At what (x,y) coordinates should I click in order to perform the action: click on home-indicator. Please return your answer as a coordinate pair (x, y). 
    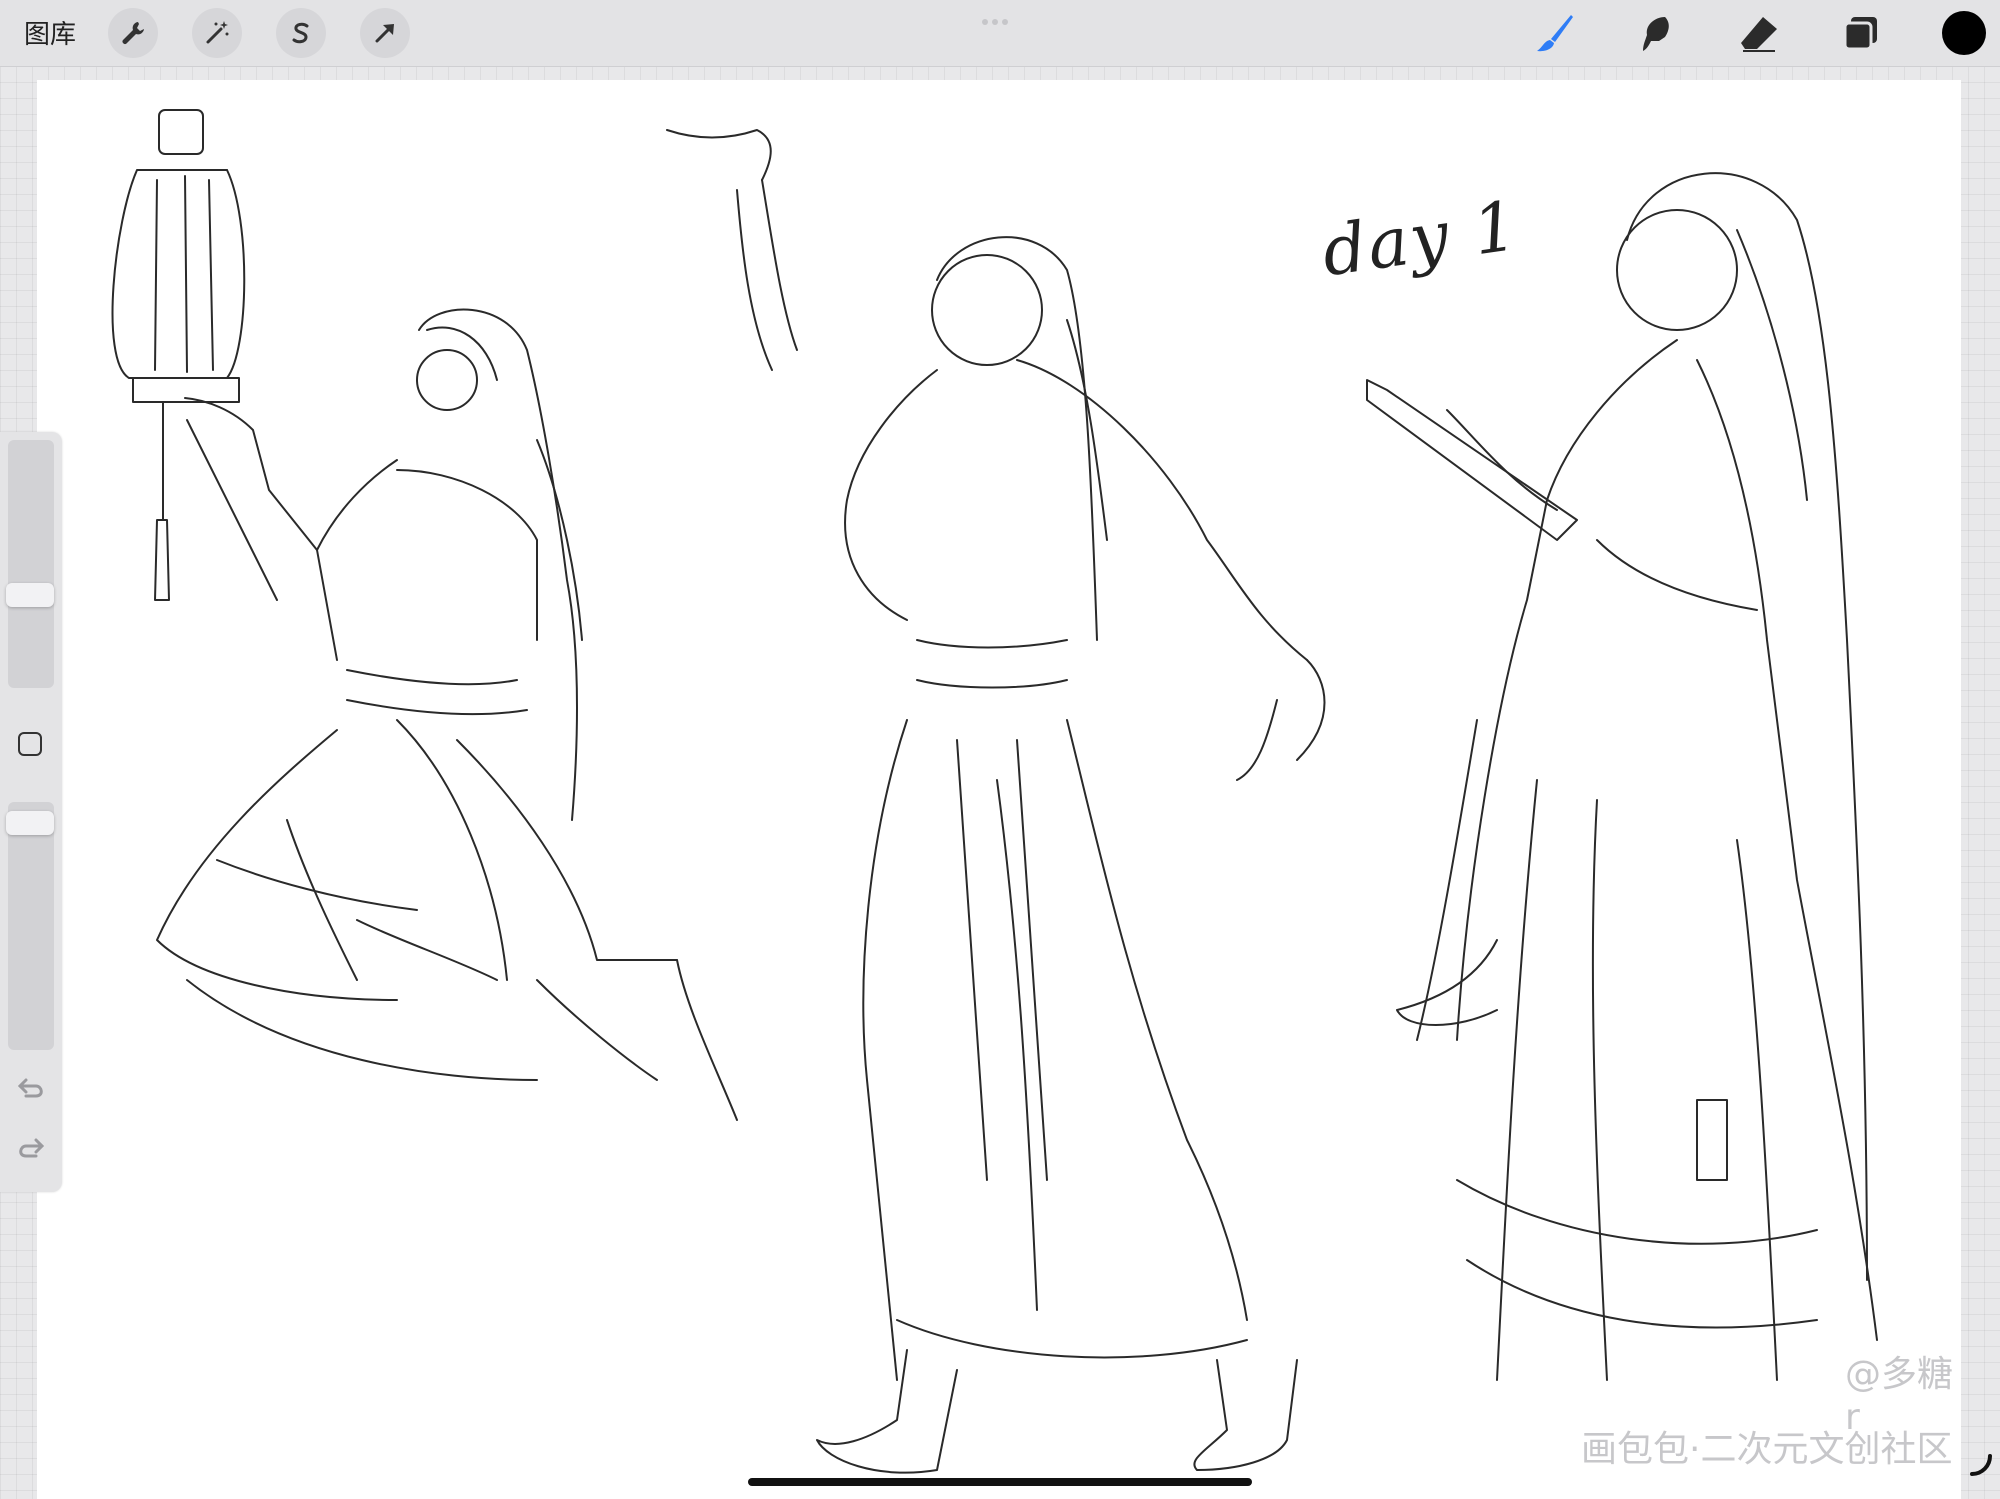
    Looking at the image, I should click on (1000, 1482).